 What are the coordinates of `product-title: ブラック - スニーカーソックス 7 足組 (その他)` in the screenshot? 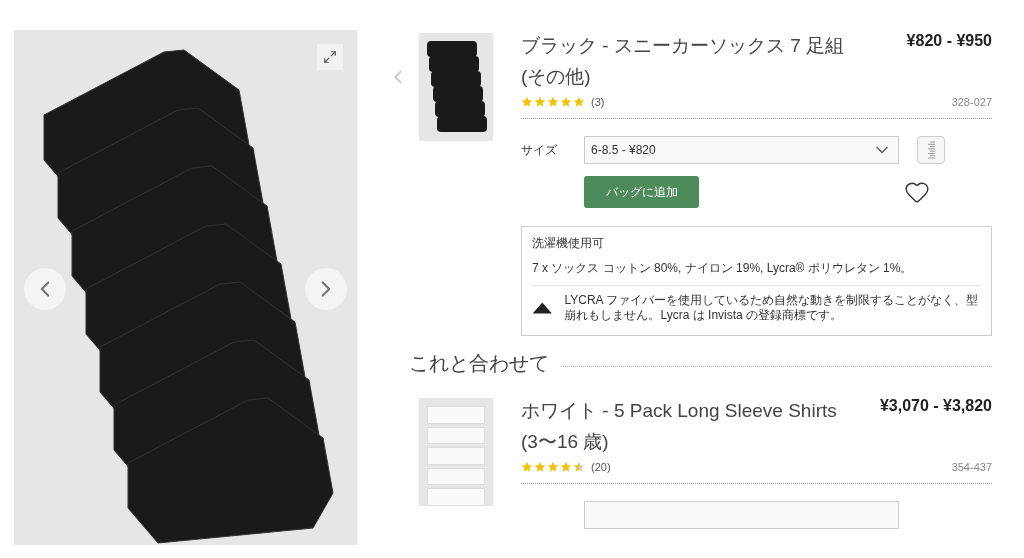 It's located at (683, 61).